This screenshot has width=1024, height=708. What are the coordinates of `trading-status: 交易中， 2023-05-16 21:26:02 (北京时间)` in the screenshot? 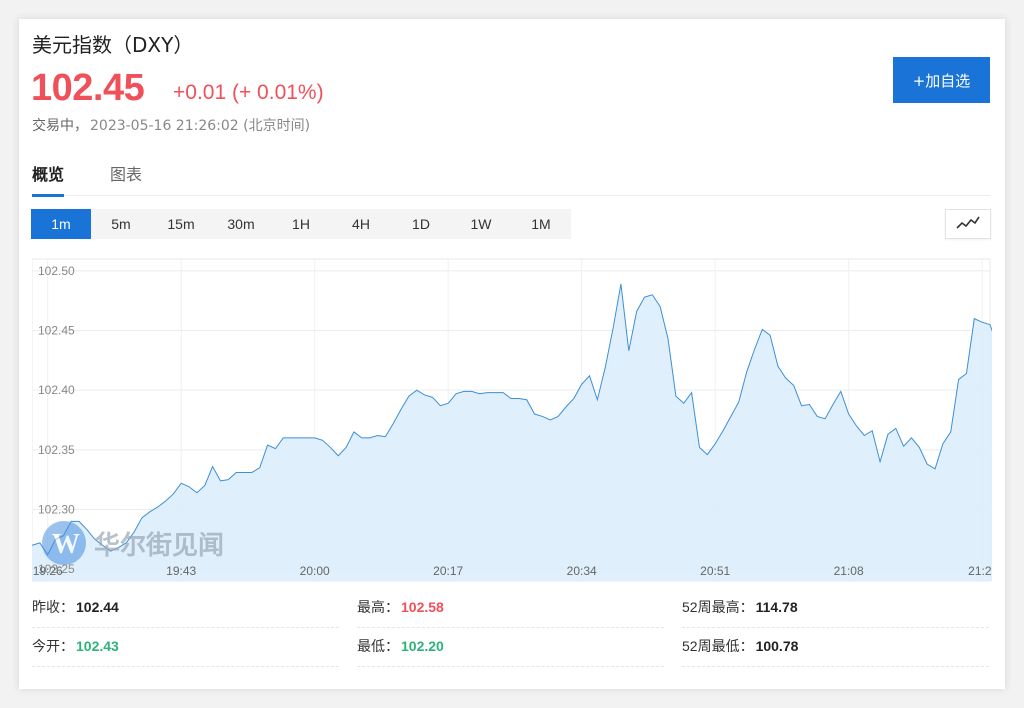 It's located at (171, 125).